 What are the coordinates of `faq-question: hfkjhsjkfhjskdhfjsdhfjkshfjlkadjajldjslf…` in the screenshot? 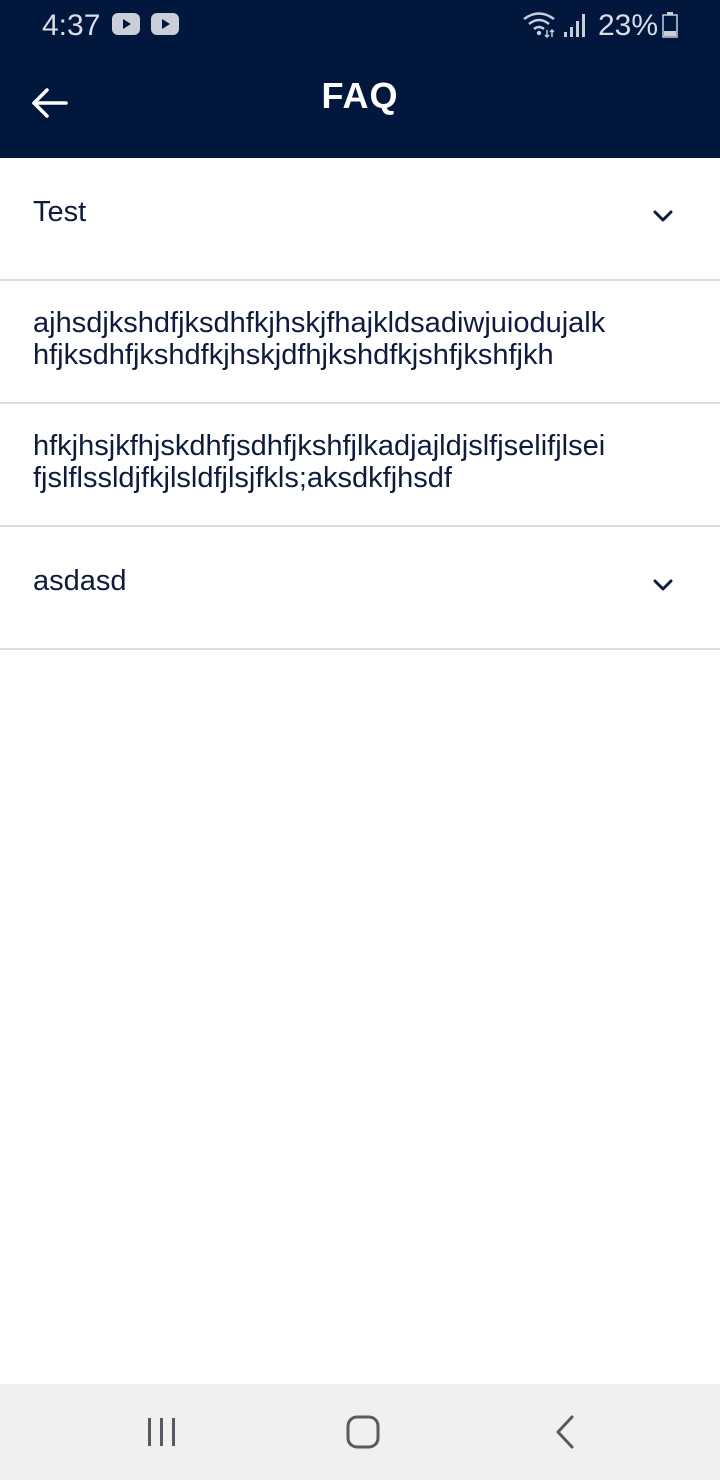 It's located at (376, 462).